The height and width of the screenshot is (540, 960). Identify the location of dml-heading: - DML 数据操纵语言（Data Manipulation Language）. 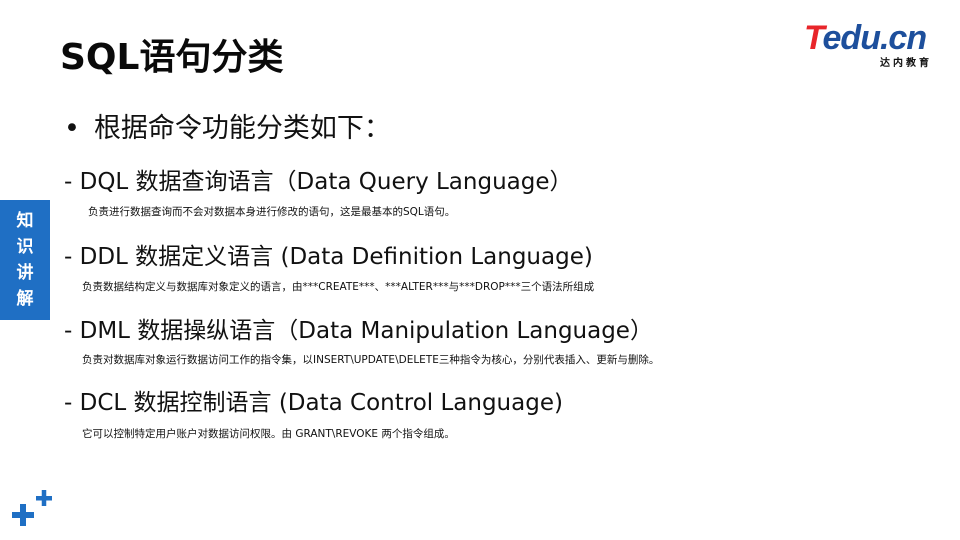
(358, 331).